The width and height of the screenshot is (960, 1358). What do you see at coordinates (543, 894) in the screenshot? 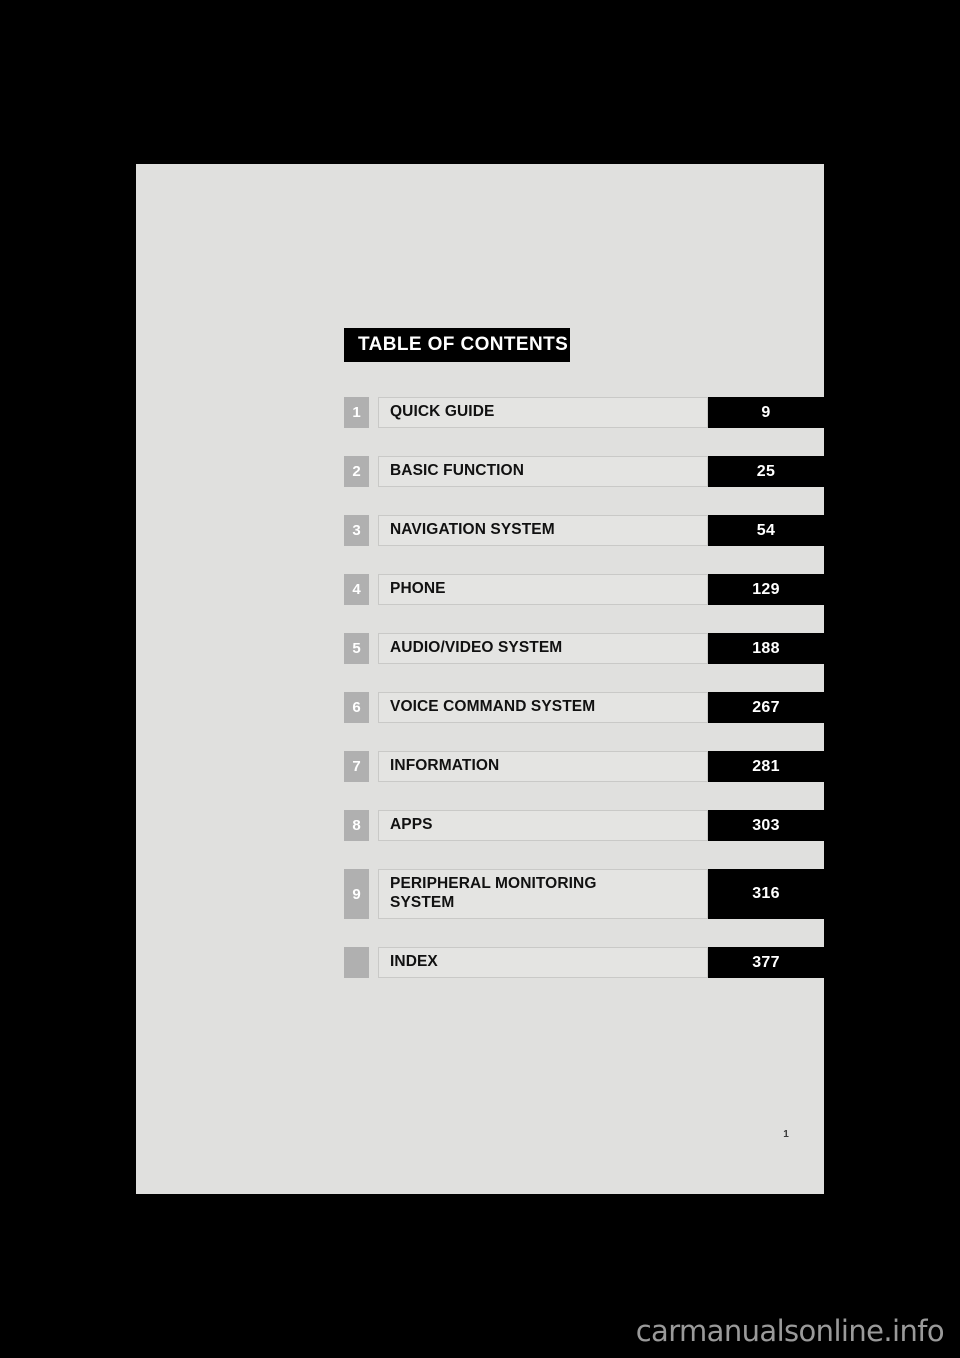
I see `toc-entry-title: PERIPHERAL MONITORING SYSTEM` at bounding box center [543, 894].